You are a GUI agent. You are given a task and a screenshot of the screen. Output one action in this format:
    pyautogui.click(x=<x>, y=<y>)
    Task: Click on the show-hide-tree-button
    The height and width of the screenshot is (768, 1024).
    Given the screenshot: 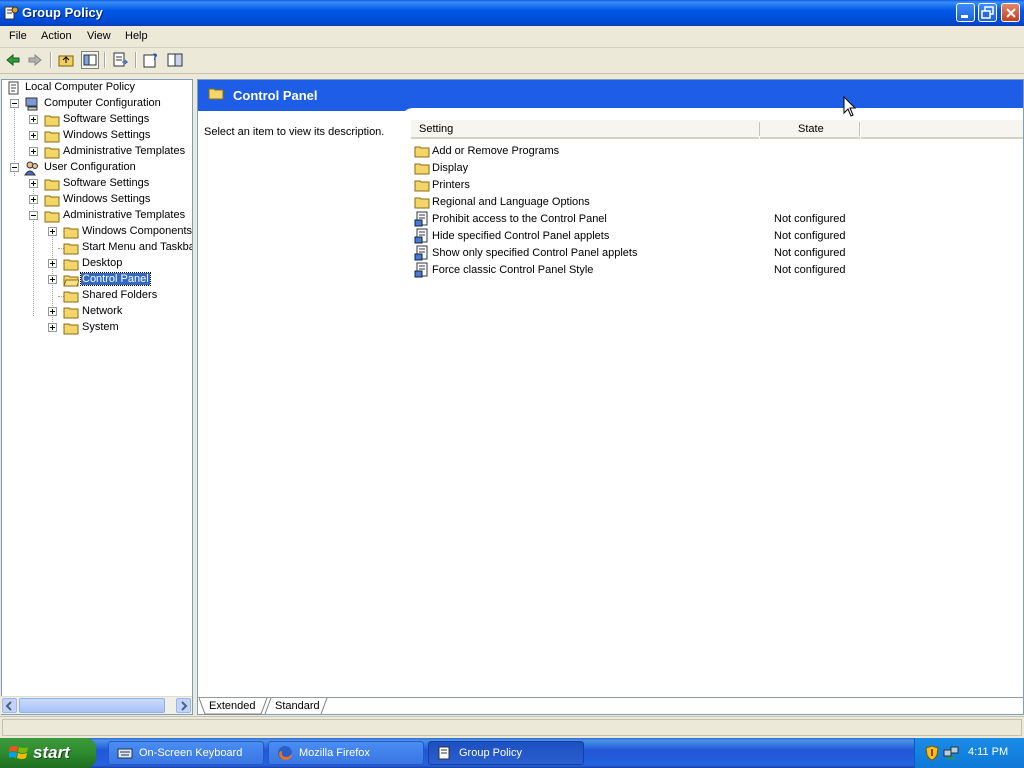 What is the action you would take?
    pyautogui.click(x=90, y=60)
    